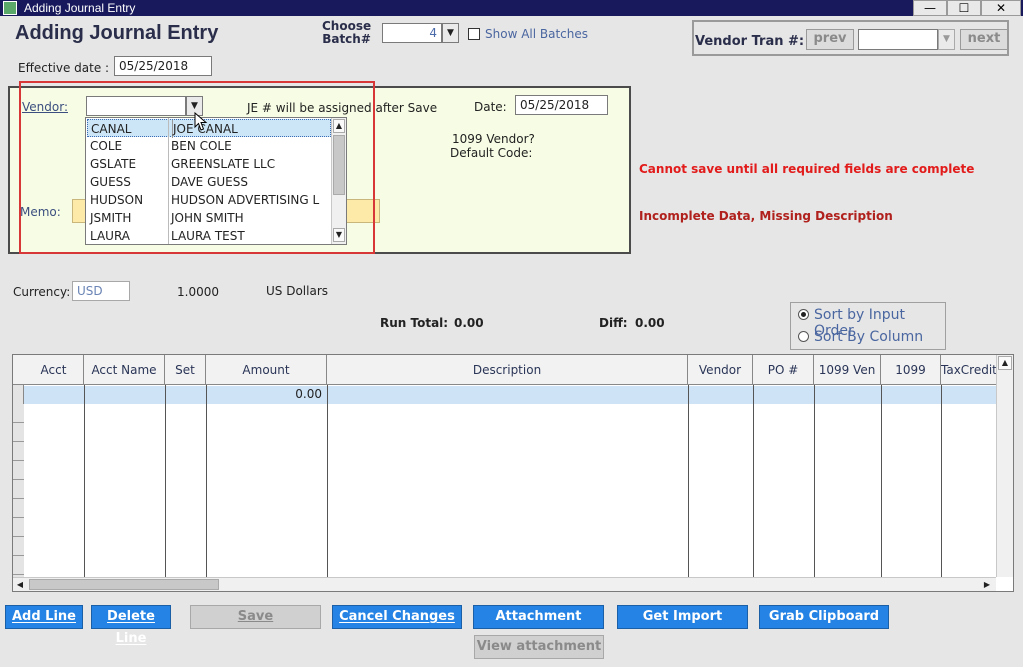 Image resolution: width=1023 pixels, height=667 pixels. Describe the element at coordinates (44, 617) in the screenshot. I see `add-line-button: Add Line` at that location.